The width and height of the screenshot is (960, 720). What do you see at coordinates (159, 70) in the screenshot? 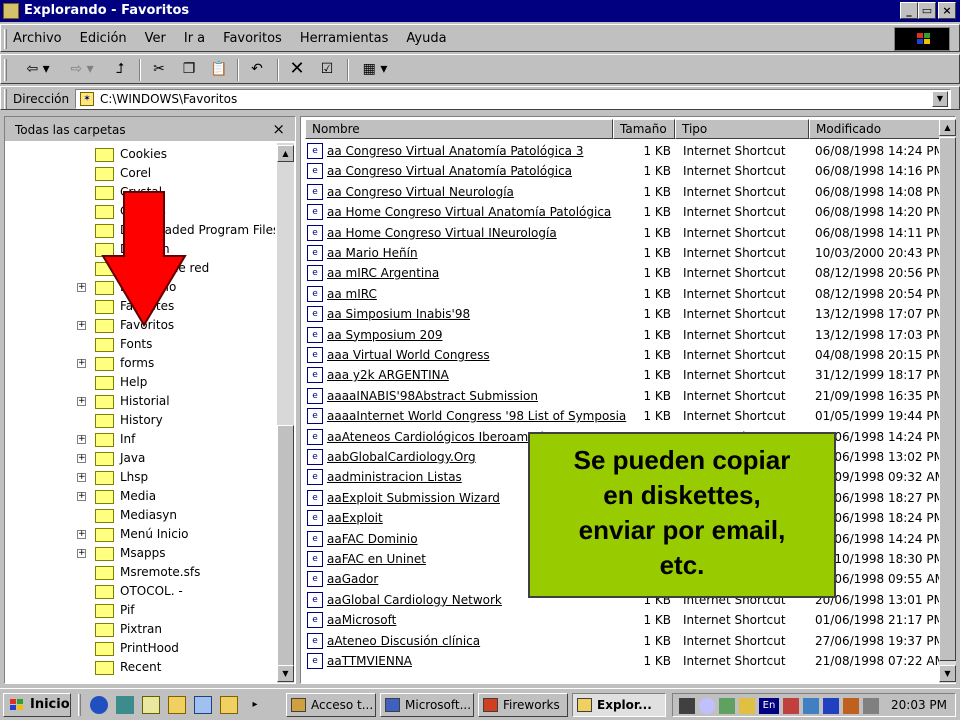
I see `cut-button: ✂` at bounding box center [159, 70].